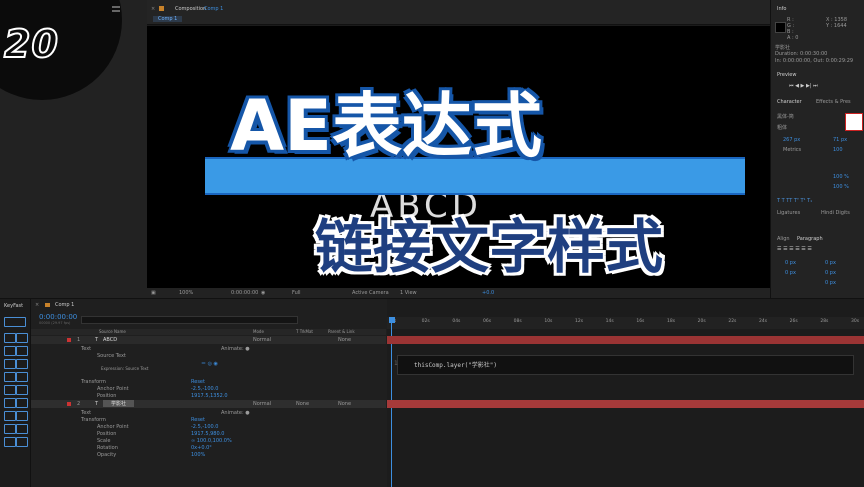  Describe the element at coordinates (10, 377) in the screenshot. I see `roving-icon` at that location.